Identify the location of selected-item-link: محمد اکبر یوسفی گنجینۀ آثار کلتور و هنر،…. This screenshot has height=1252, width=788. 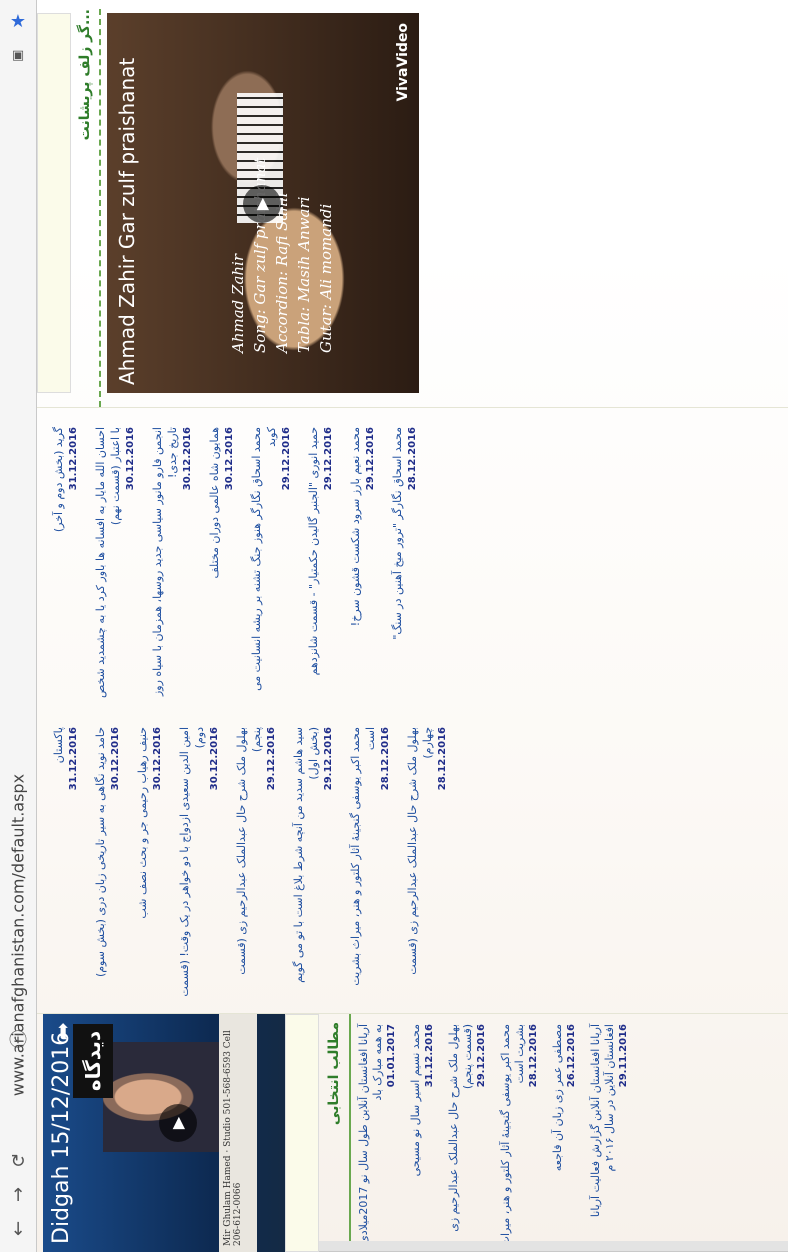
(520, 1138).